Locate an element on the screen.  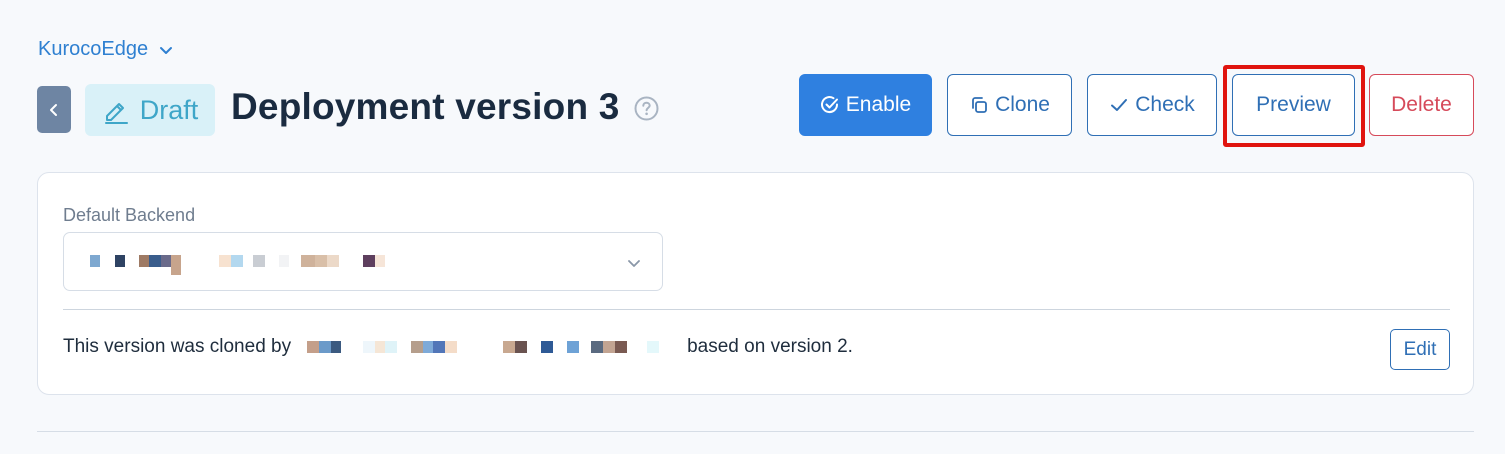
check-button: Check is located at coordinates (1152, 105).